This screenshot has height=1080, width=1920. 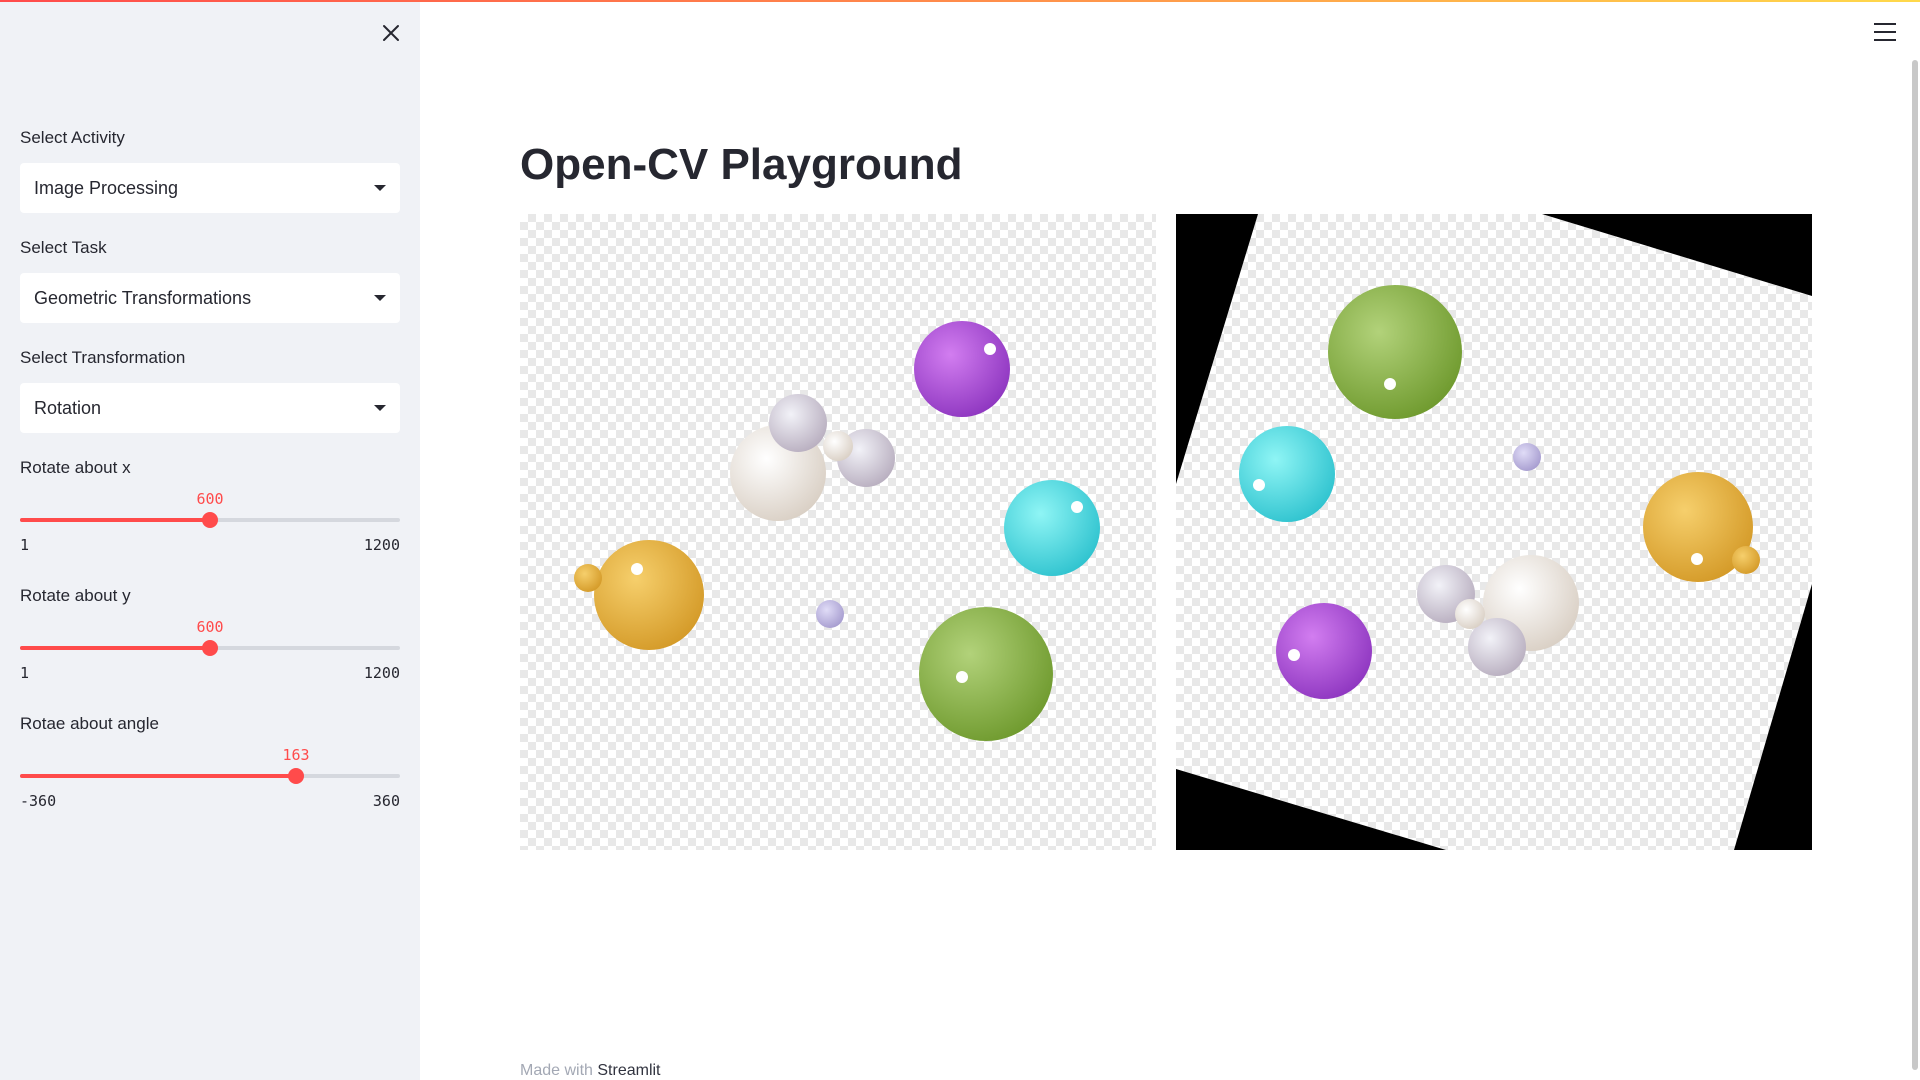 I want to click on select-transformation-label: Select Transformation, so click(x=103, y=357).